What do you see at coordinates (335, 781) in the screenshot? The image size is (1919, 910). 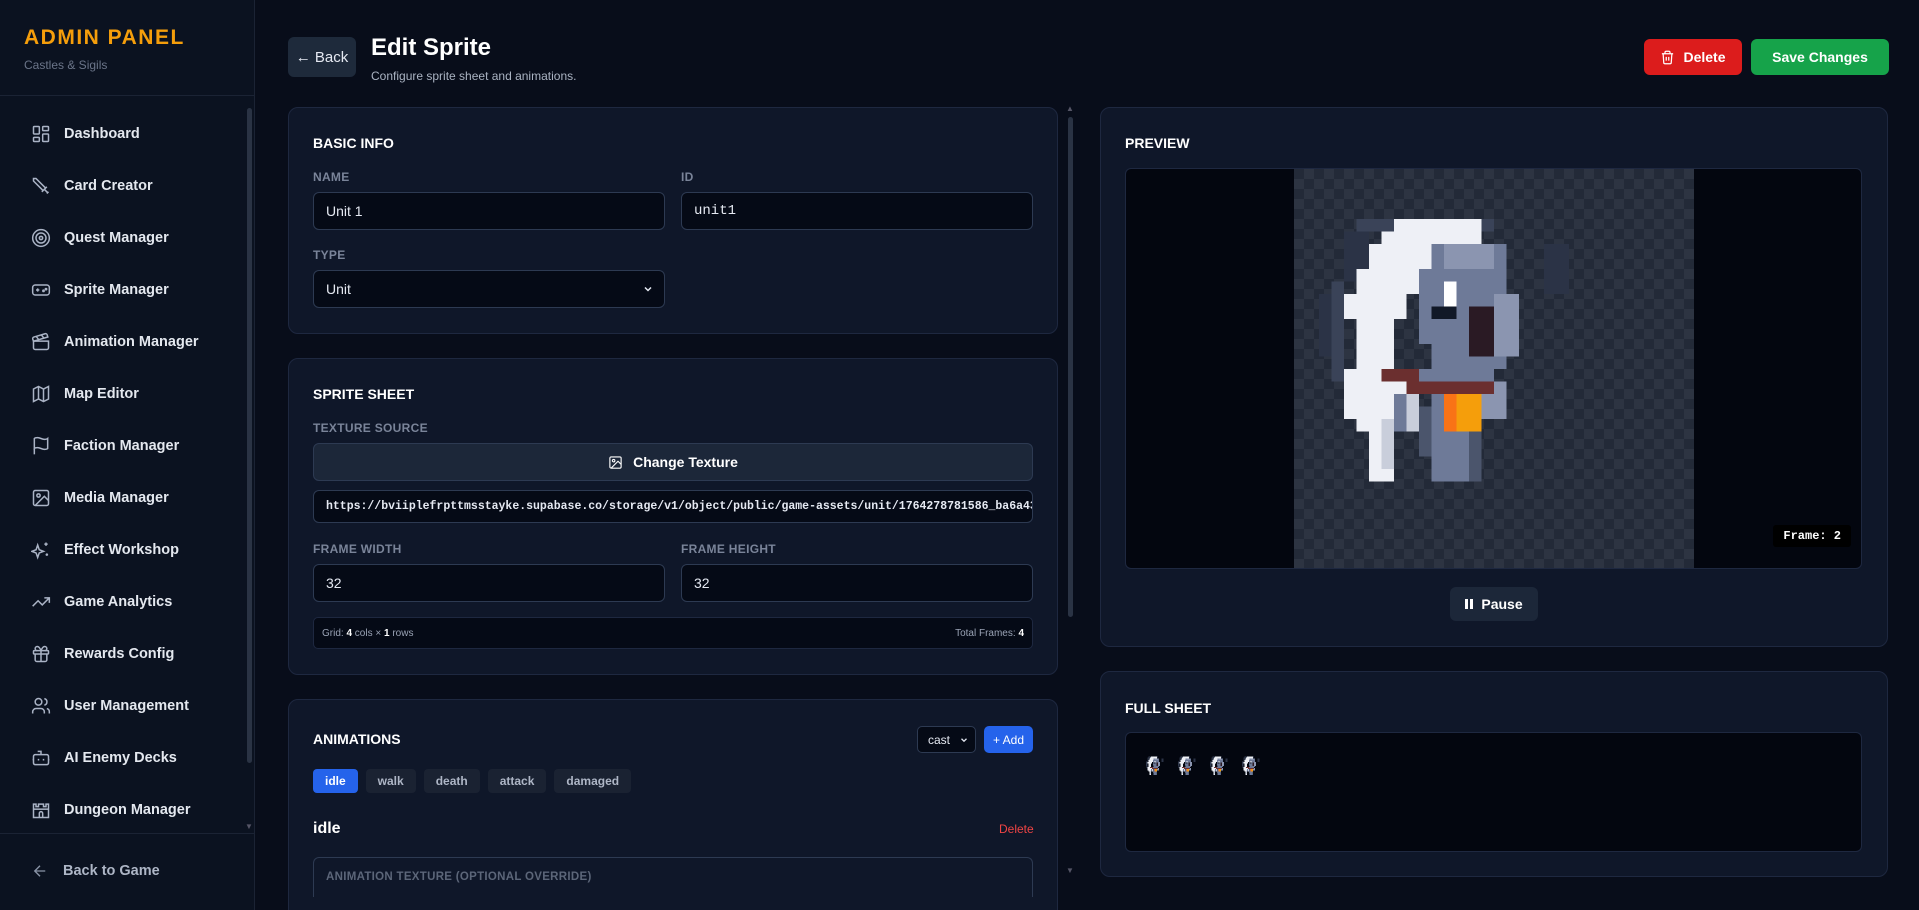 I see `tab-idle: idle` at bounding box center [335, 781].